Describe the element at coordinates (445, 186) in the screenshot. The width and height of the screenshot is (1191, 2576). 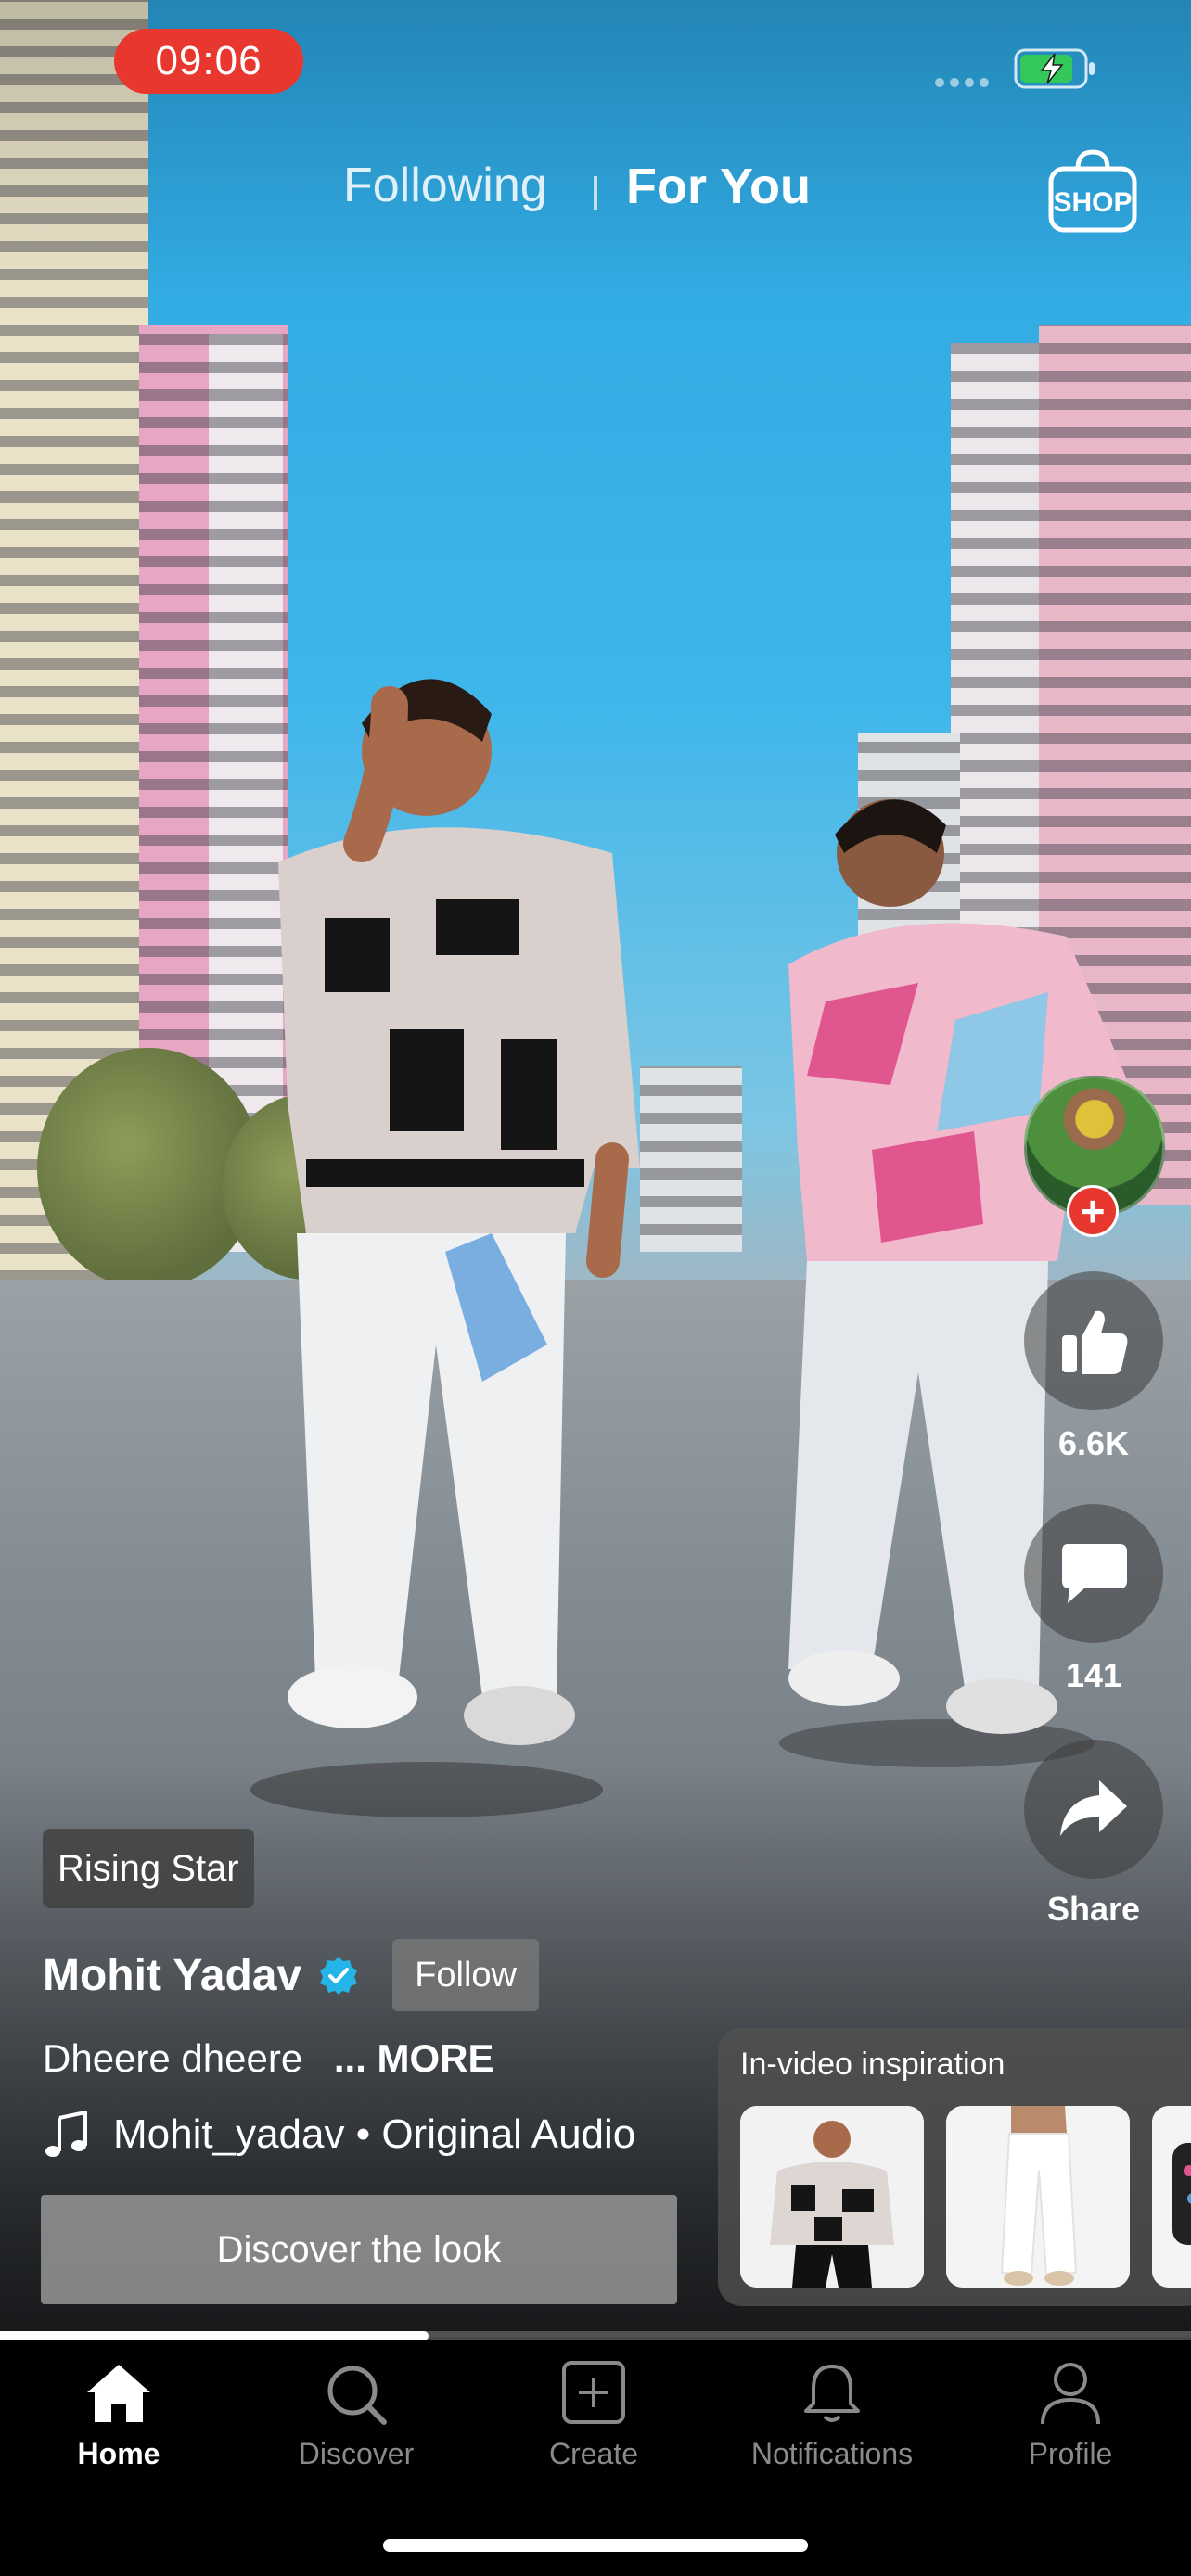
I see `tab-following: Following` at that location.